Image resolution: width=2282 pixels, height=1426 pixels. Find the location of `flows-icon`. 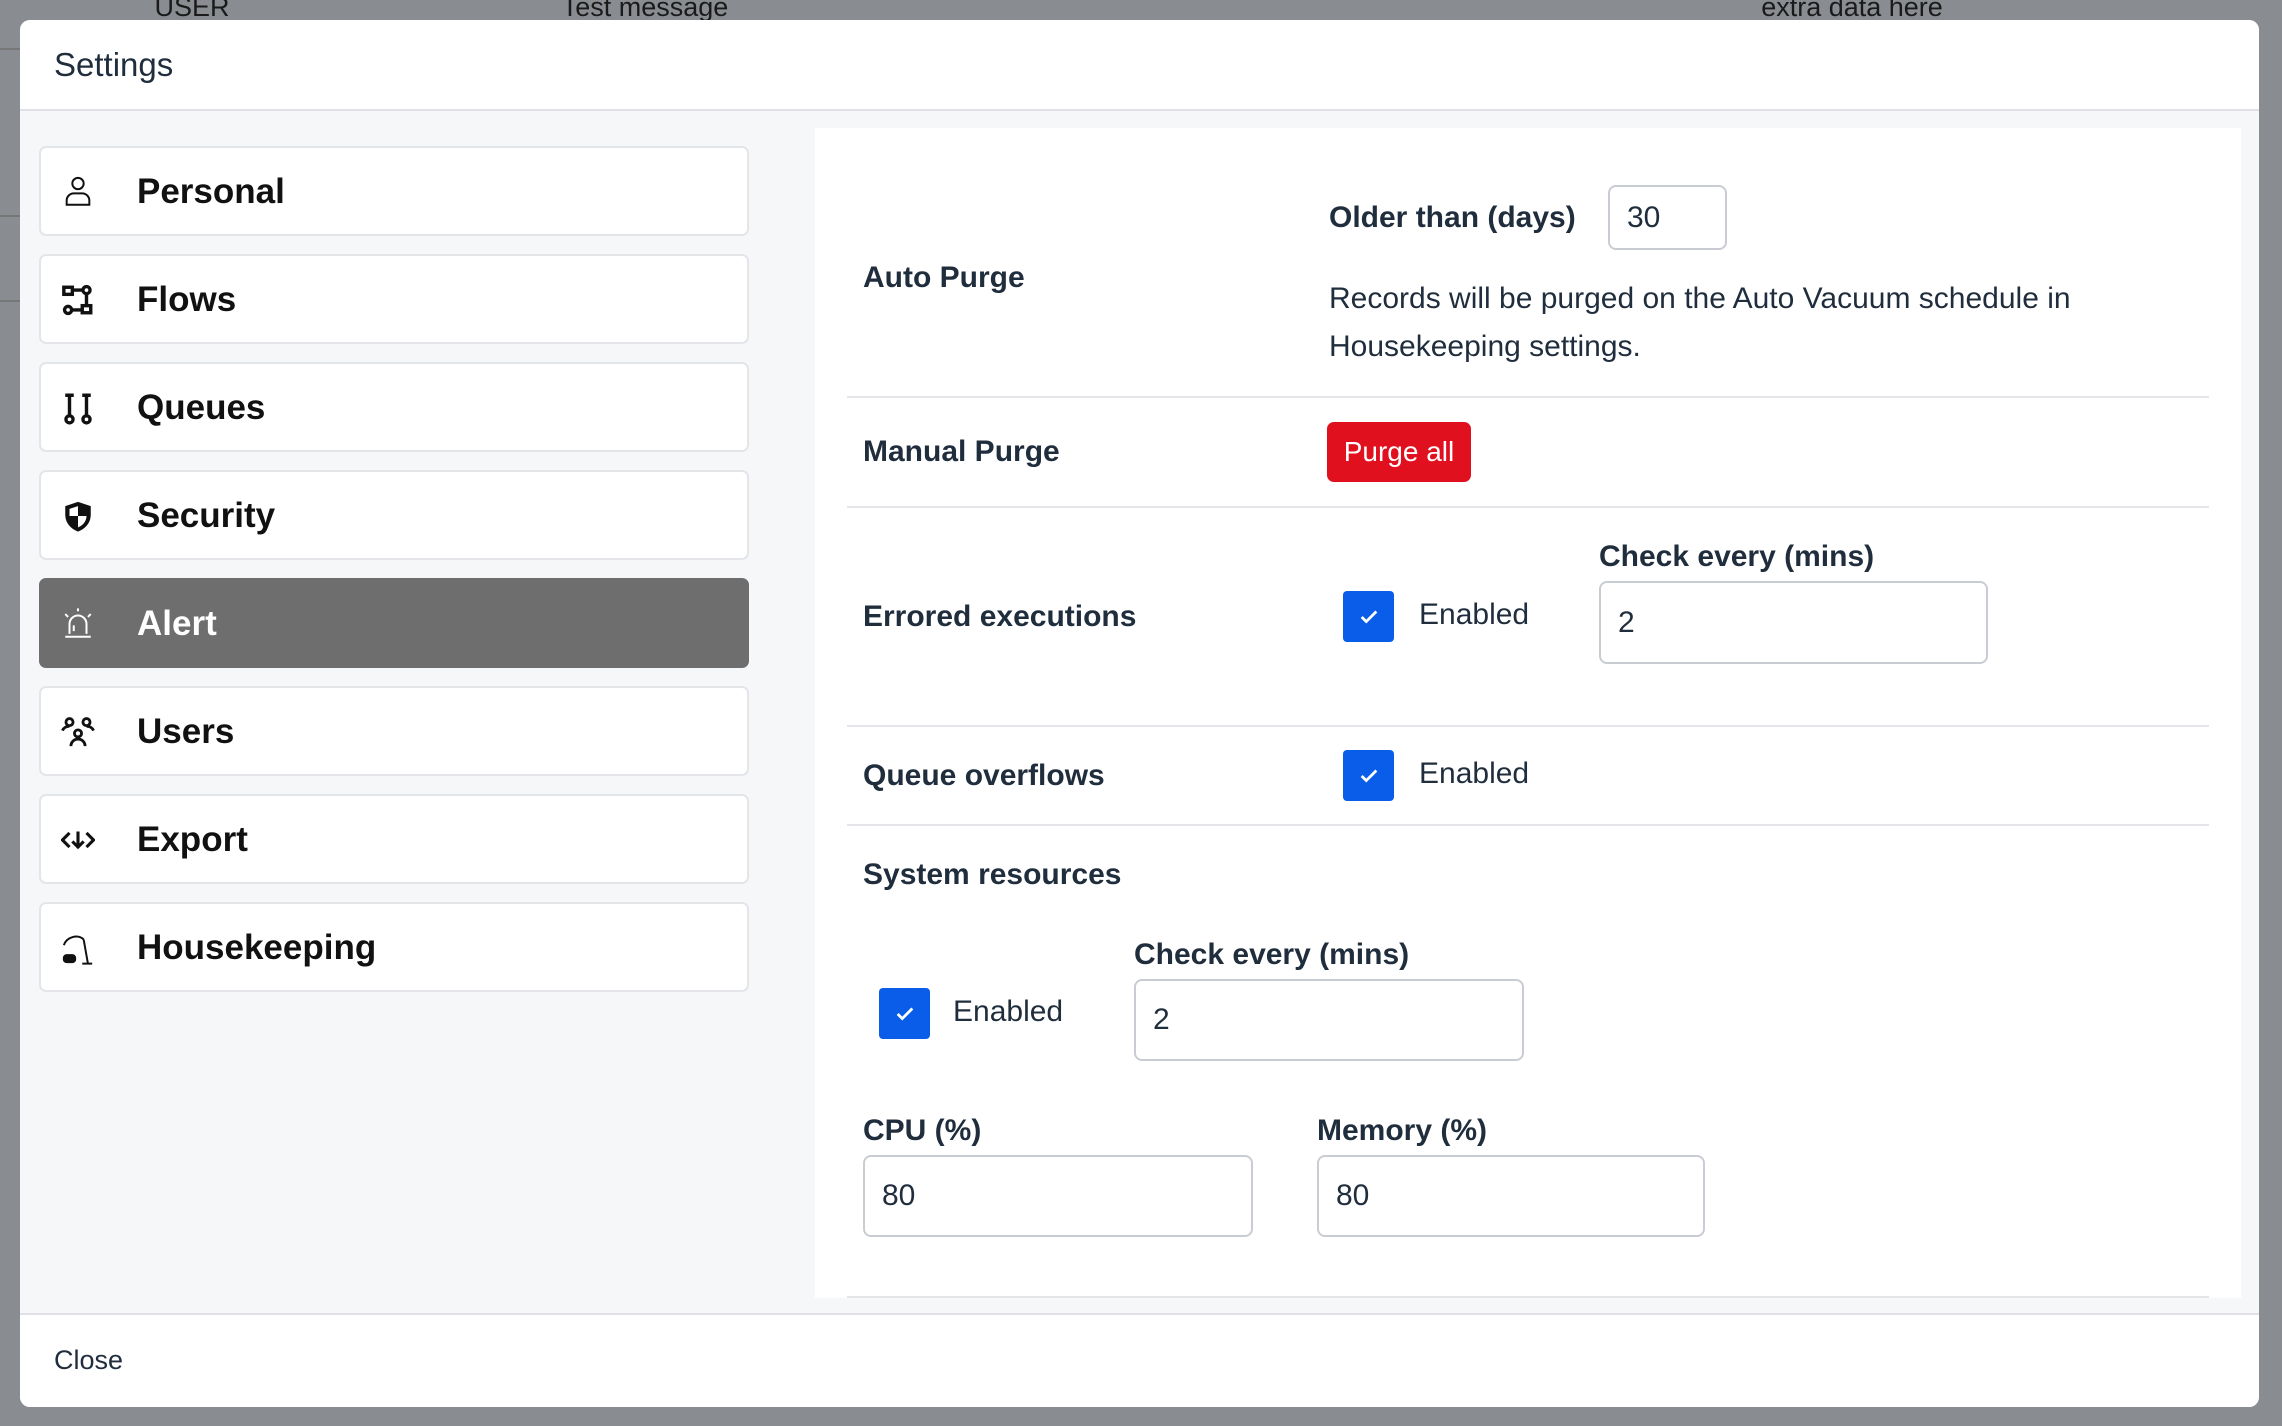

flows-icon is located at coordinates (77, 300).